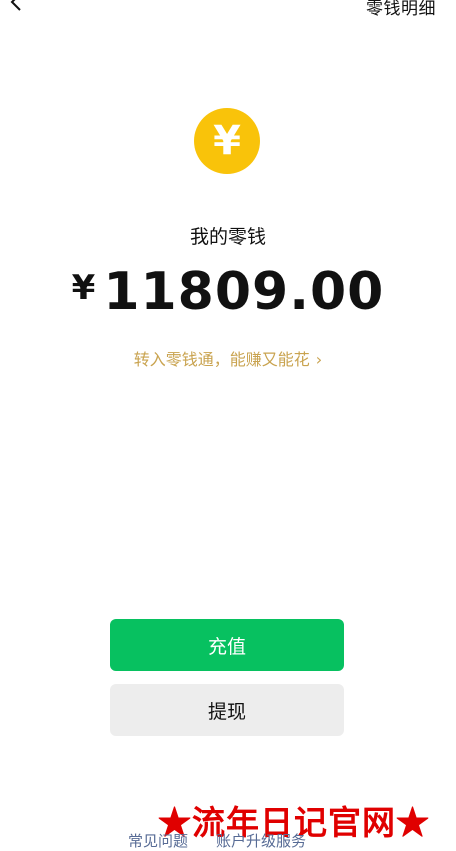 The height and width of the screenshot is (851, 456). I want to click on lingqiantong-promo-link: 转入零钱通，能赚又能花 ›, so click(228, 358).